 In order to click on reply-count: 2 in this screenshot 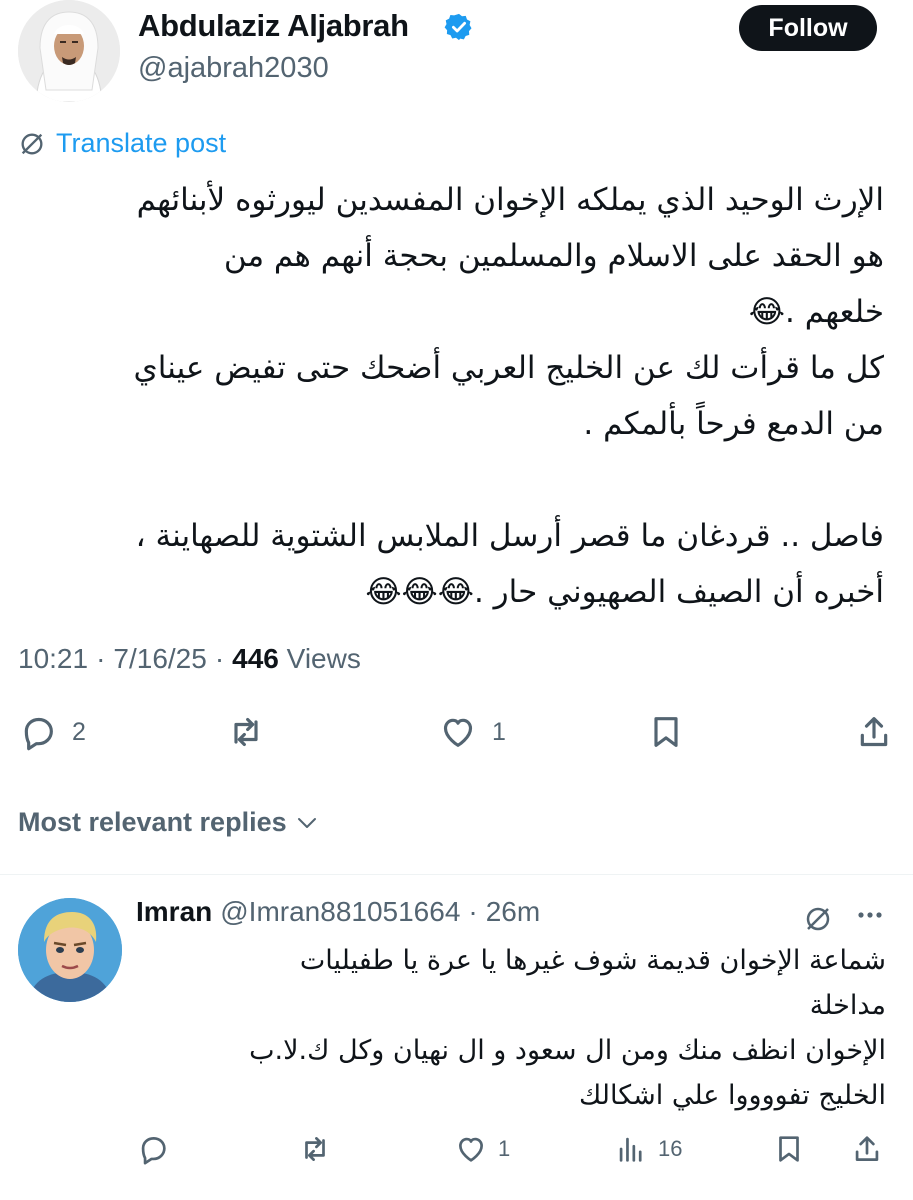, I will do `click(79, 731)`.